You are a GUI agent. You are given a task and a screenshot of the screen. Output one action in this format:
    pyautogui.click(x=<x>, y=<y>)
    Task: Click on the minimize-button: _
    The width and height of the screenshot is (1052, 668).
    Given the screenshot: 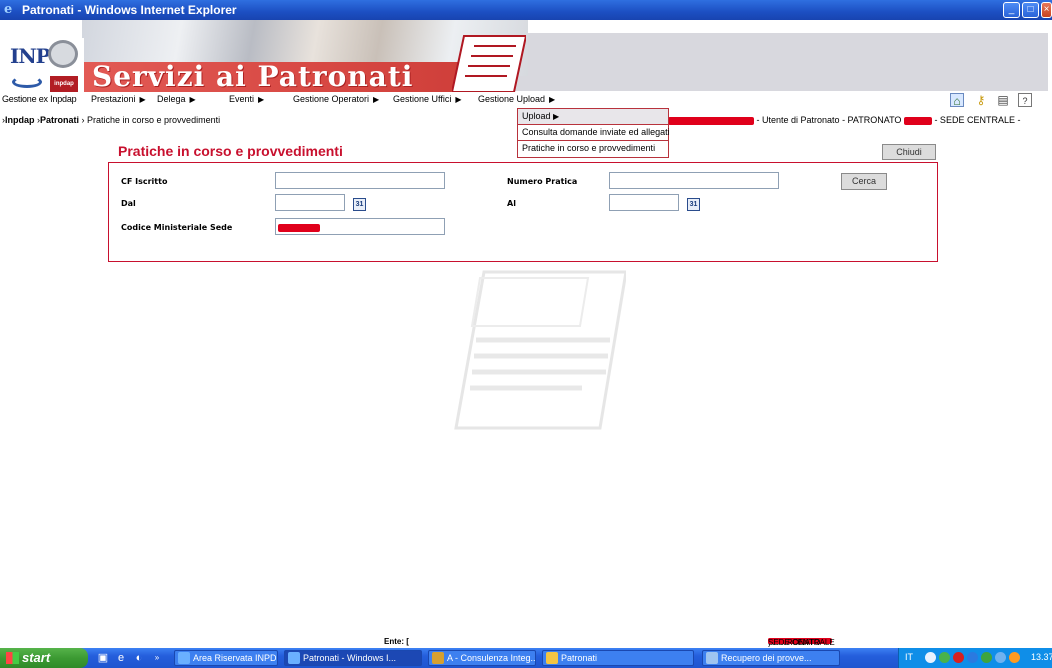 What is the action you would take?
    pyautogui.click(x=1011, y=10)
    